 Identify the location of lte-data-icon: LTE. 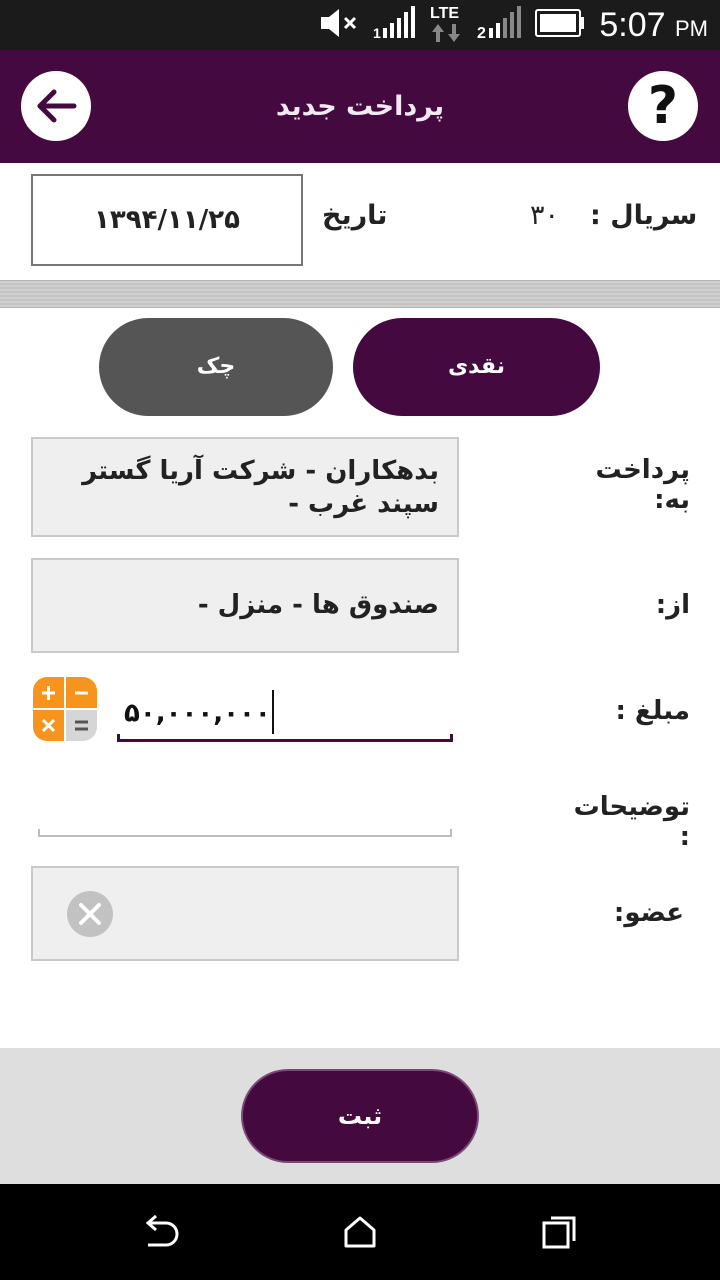
(446, 25).